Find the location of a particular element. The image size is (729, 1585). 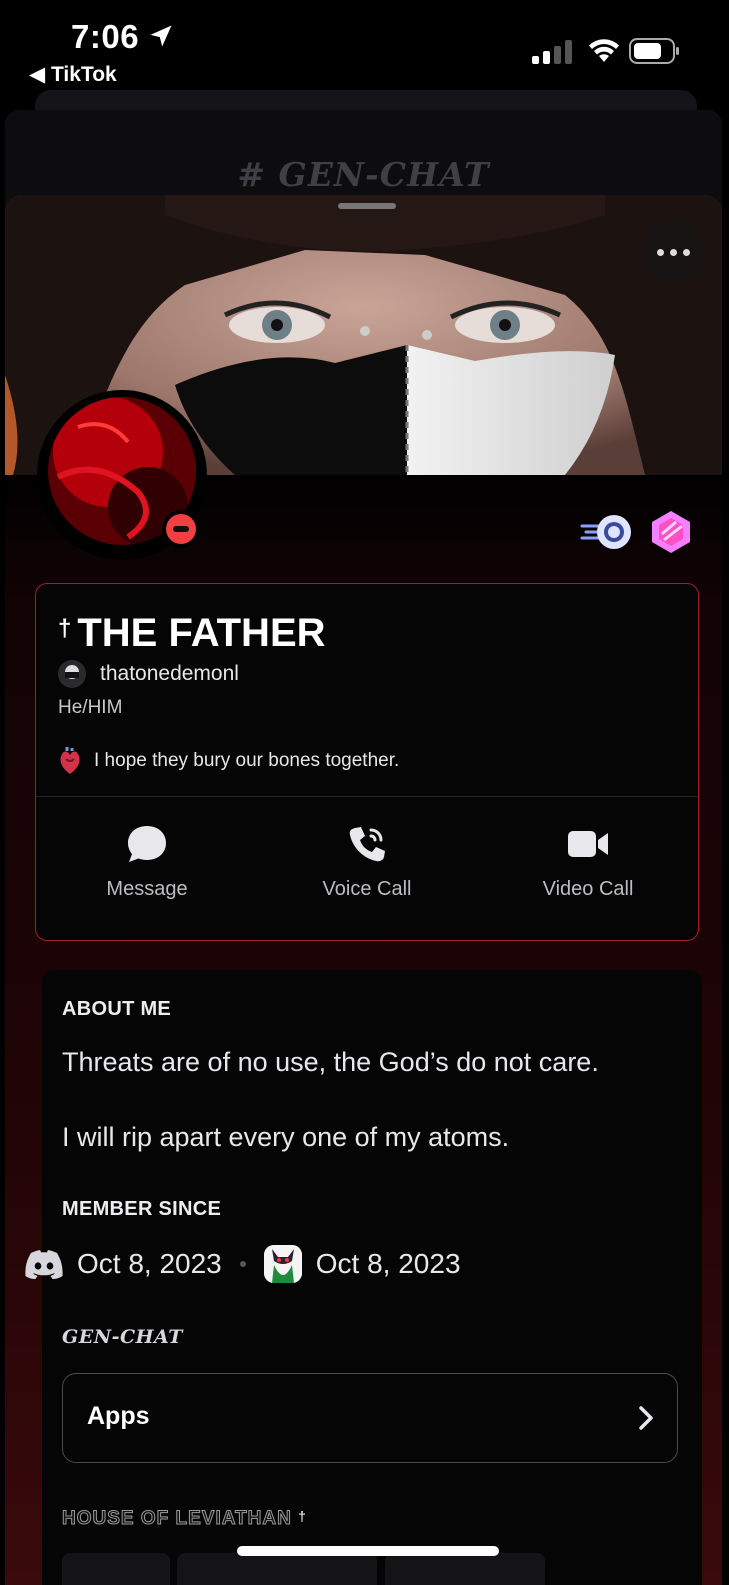

status-time: 7:06 is located at coordinates (105, 36).